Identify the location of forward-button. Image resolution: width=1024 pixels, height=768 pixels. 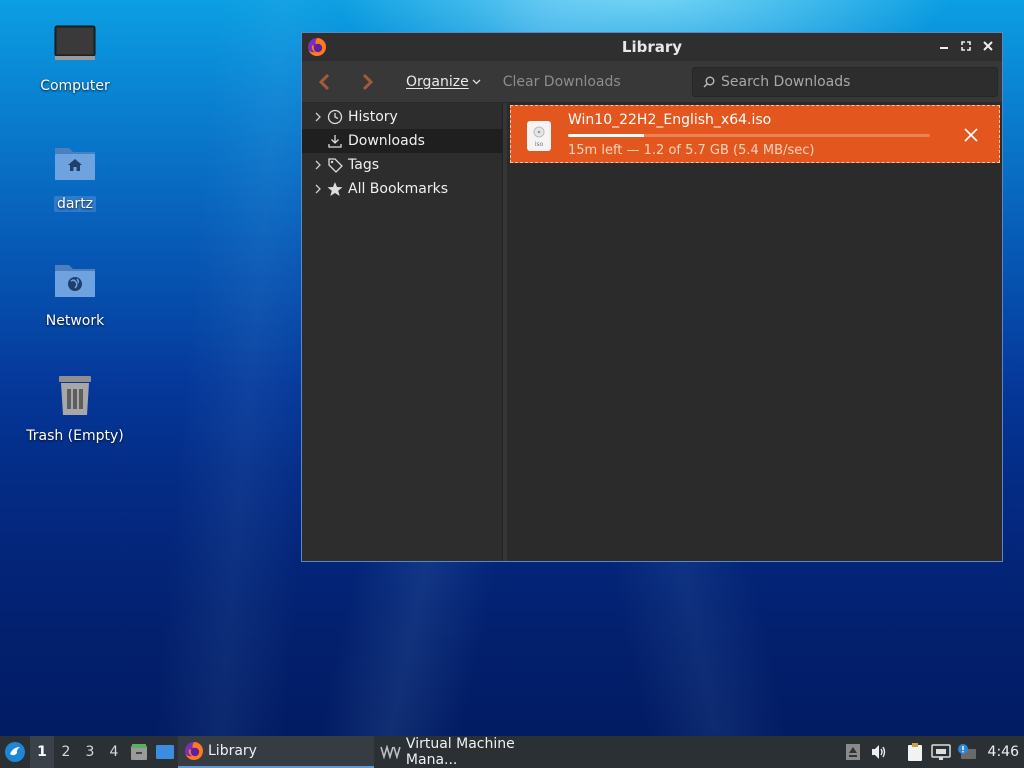
(368, 82).